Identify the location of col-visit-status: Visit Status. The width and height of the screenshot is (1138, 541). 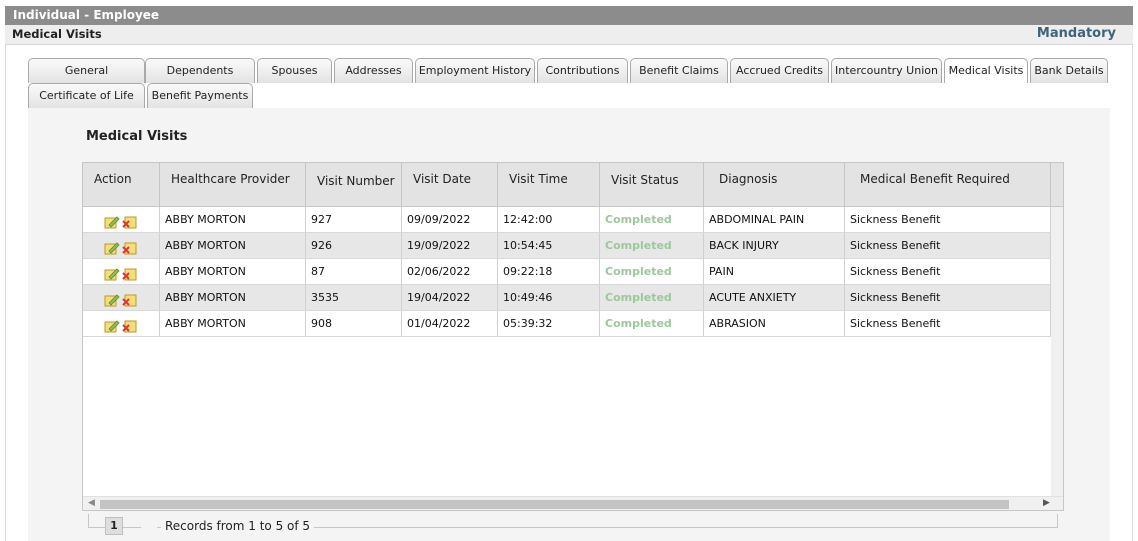
(652, 185).